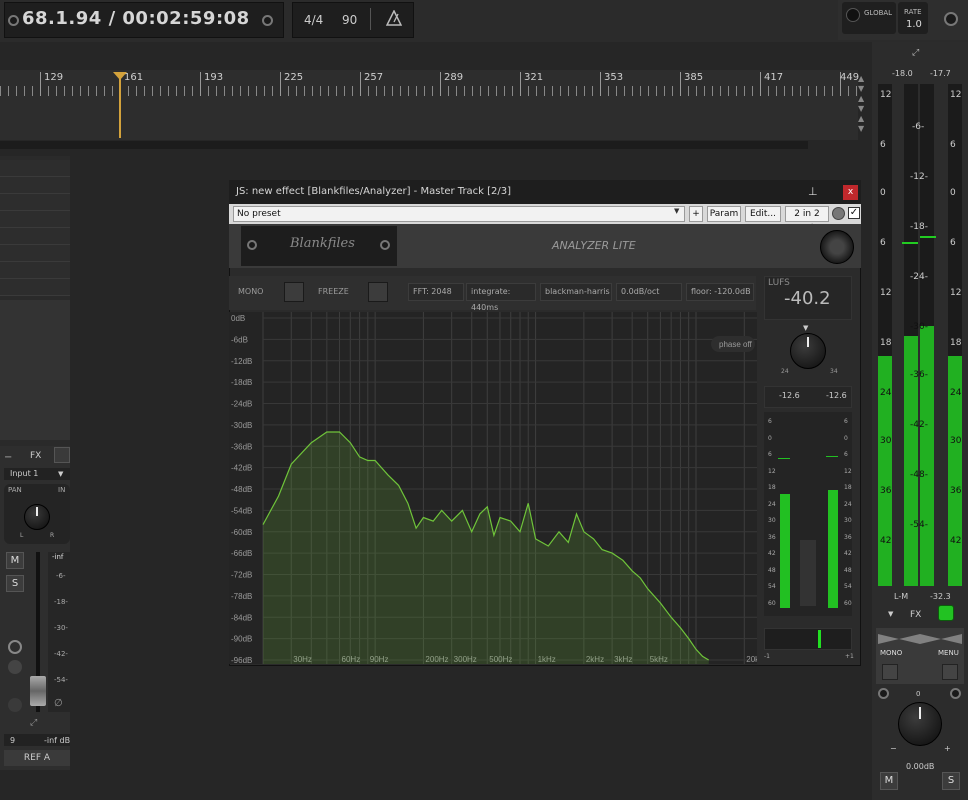  What do you see at coordinates (37, 758) in the screenshot?
I see `track-name: REF A` at bounding box center [37, 758].